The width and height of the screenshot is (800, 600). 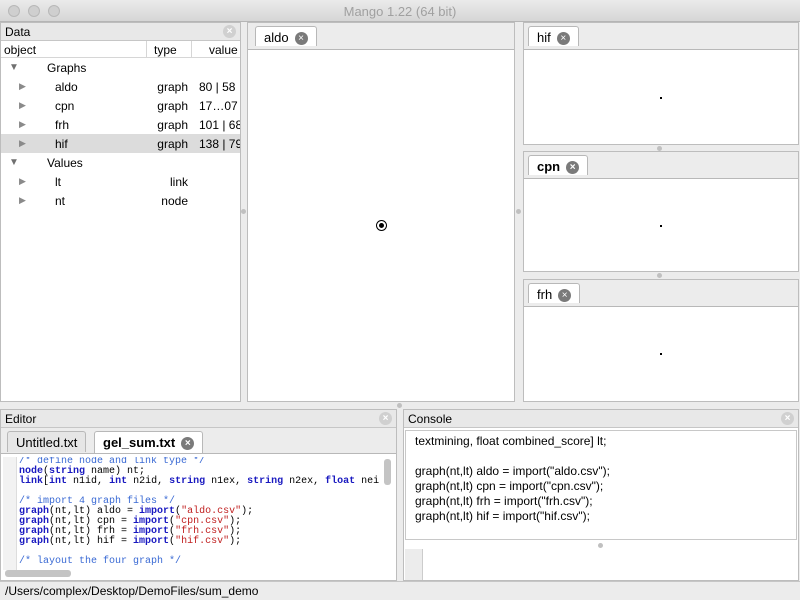 I want to click on tree-item-hif: ▶ hif graph 138 | 79, so click(x=120, y=143).